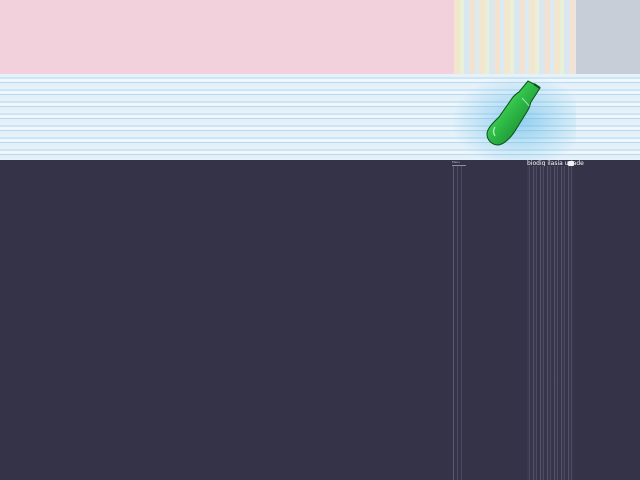 The width and height of the screenshot is (640, 480). I want to click on top-stripes, so click(515, 37).